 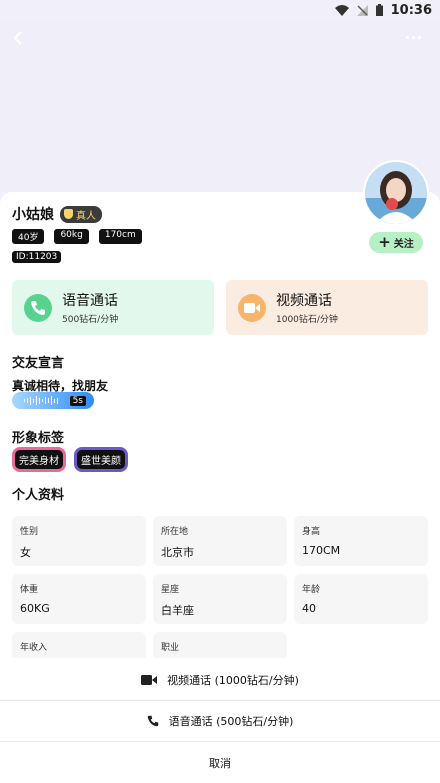 I want to click on detail-cell: 星座 白羊座, so click(x=220, y=599).